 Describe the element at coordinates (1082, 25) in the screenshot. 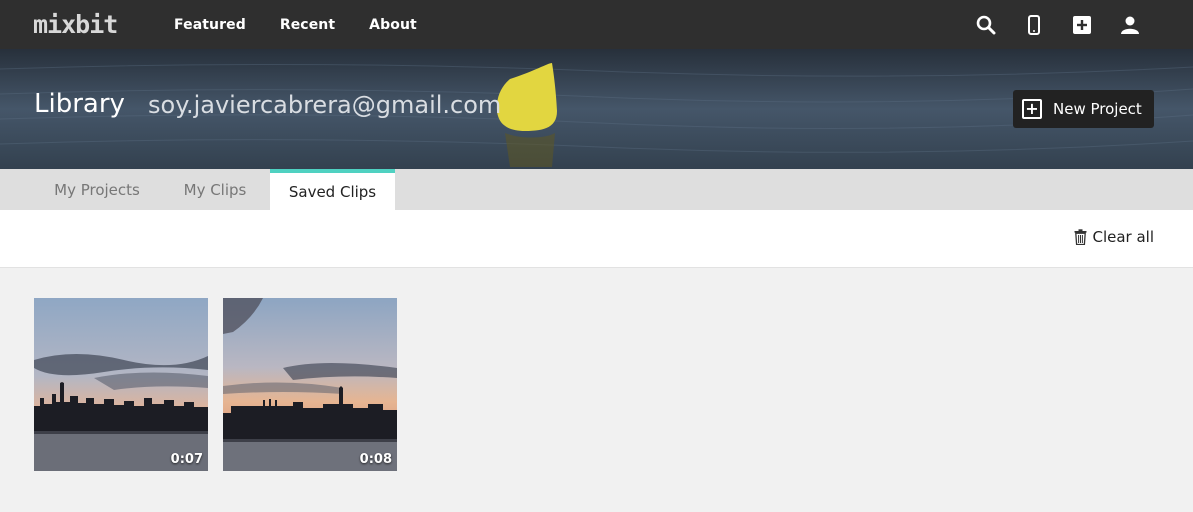

I see `add-square-icon` at that location.